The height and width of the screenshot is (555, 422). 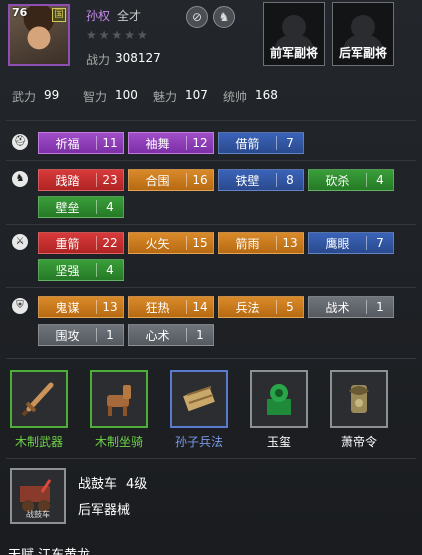 What do you see at coordinates (49, 549) in the screenshot?
I see `talent-line: 天赋 江东黄龙` at bounding box center [49, 549].